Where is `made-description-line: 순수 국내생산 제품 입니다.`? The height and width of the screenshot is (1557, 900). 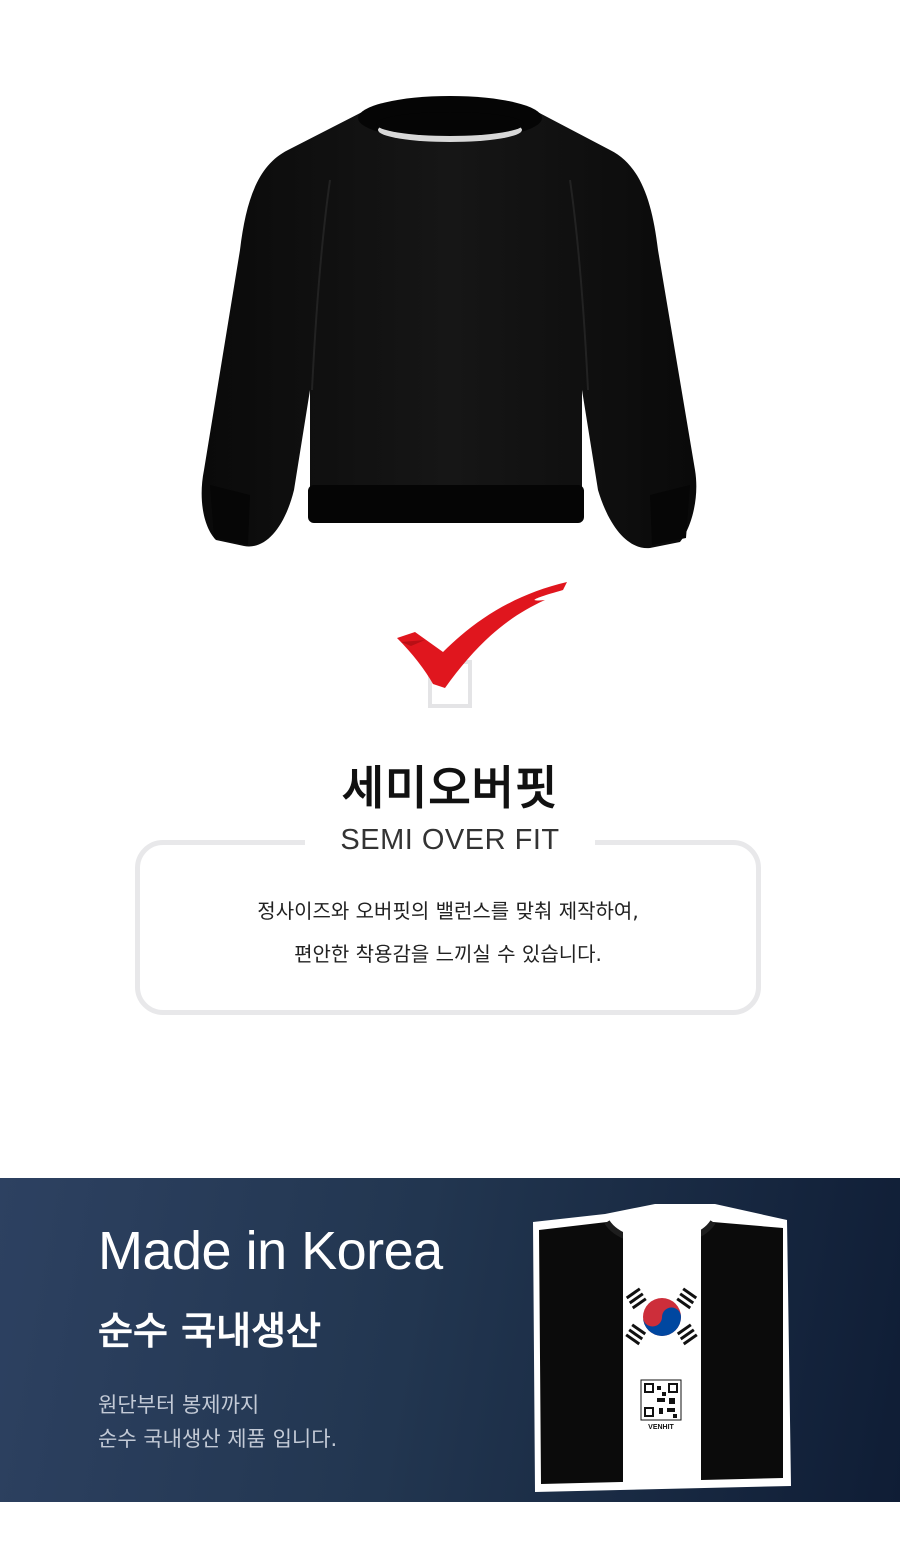 made-description-line: 순수 국내생산 제품 입니다. is located at coordinates (218, 1439).